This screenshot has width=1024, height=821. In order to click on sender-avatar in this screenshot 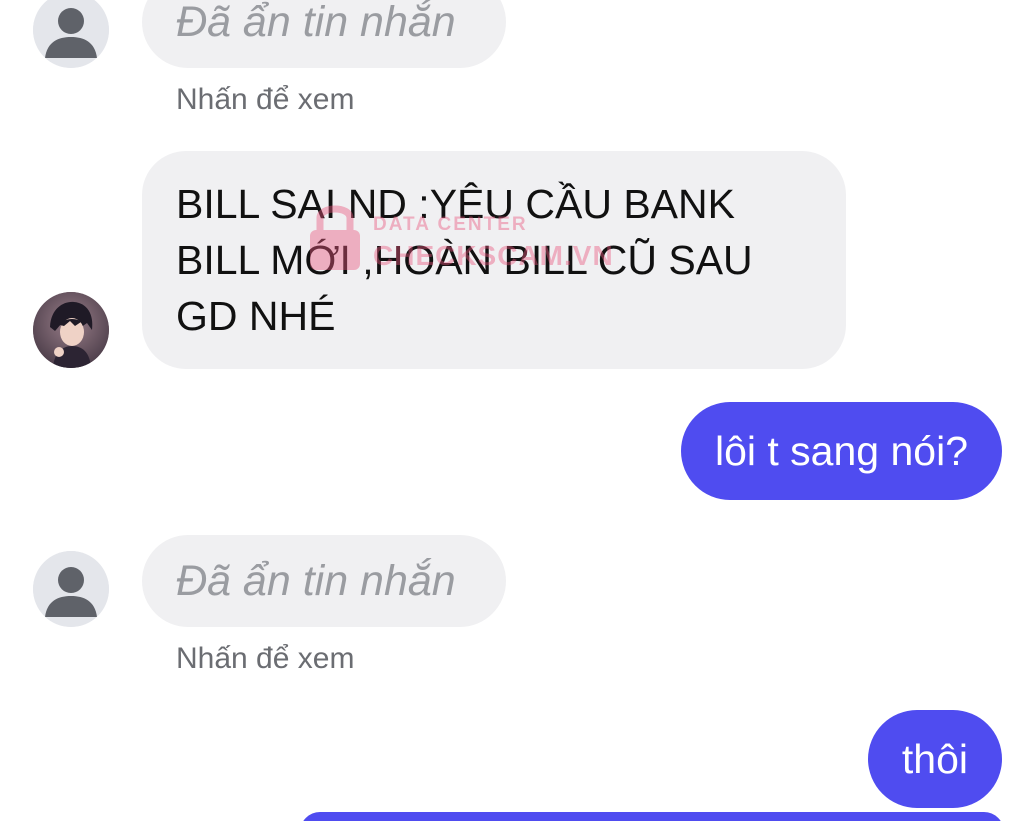, I will do `click(71, 330)`.